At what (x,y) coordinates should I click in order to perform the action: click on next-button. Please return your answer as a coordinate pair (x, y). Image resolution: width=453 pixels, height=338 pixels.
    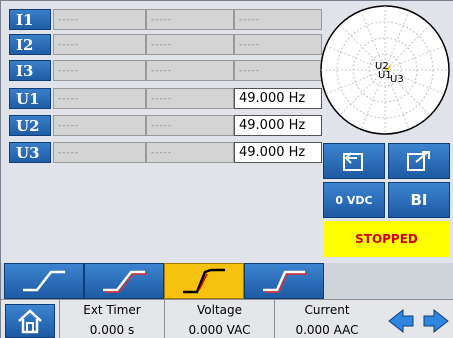
    Looking at the image, I should click on (436, 321).